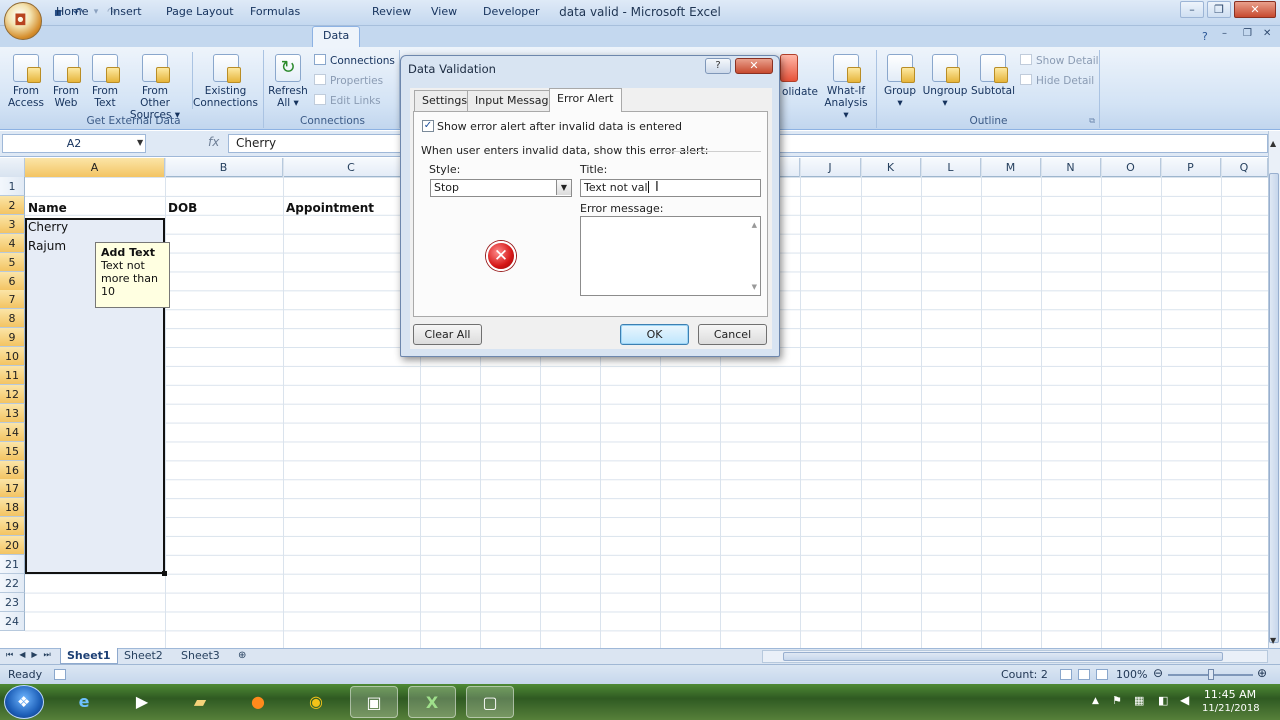 This screenshot has width=1280, height=720. I want to click on firefox-icon: ●, so click(258, 702).